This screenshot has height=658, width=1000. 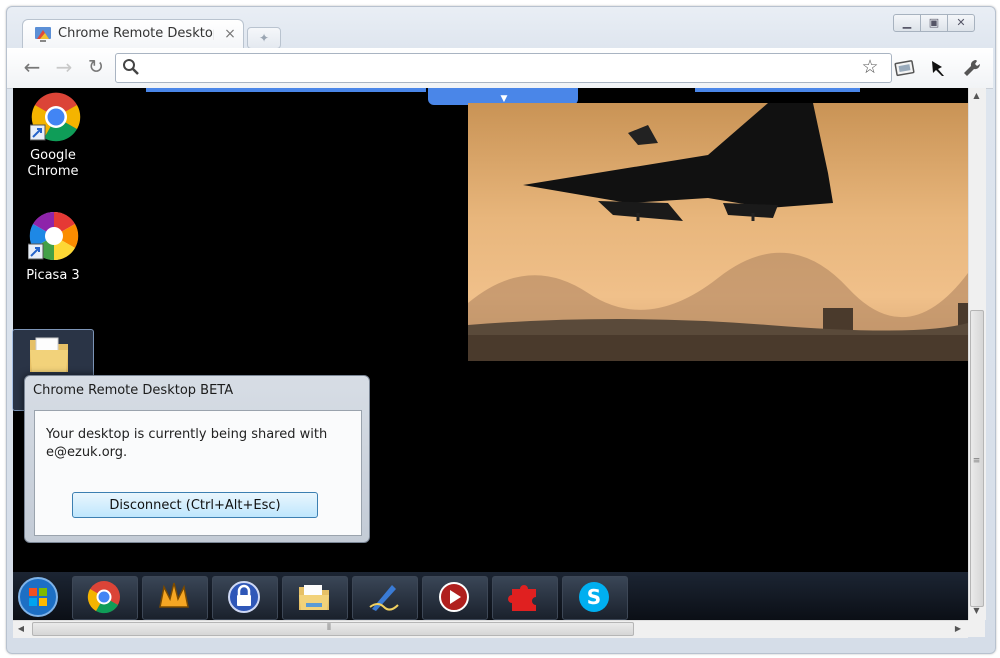 I want to click on google-chrome-icon, so click(x=56, y=117).